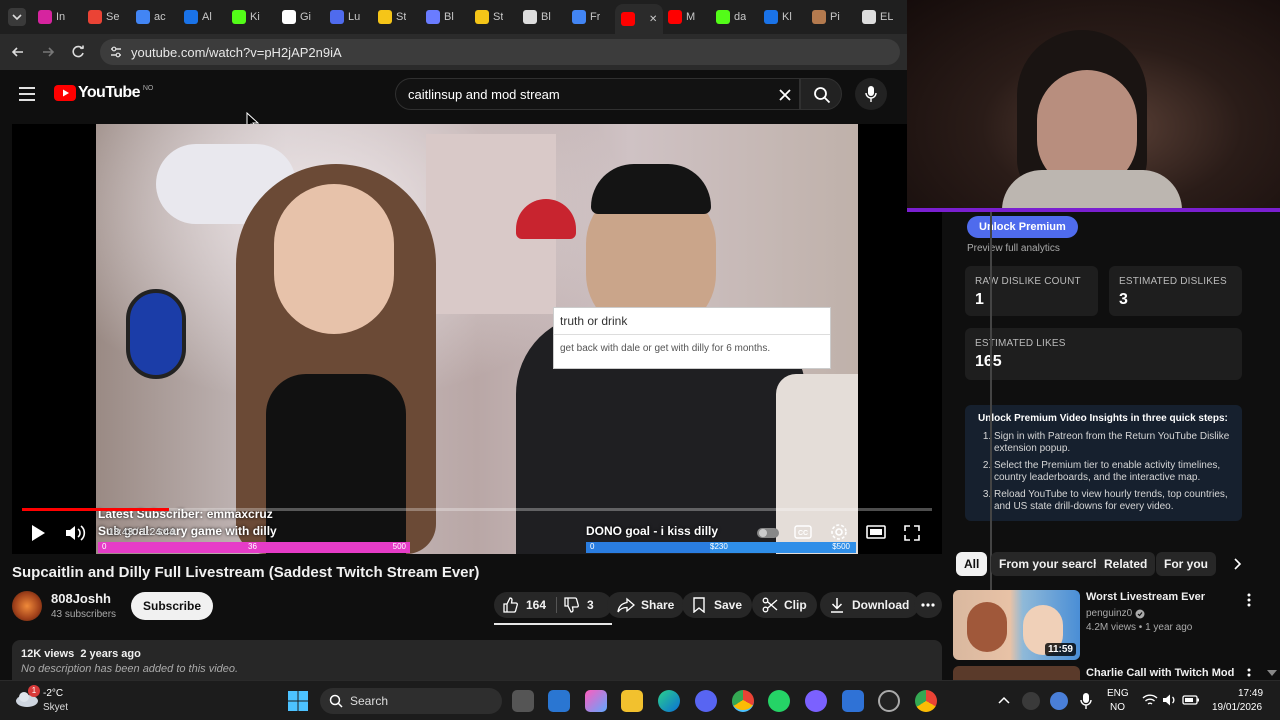 The image size is (1280, 720). Describe the element at coordinates (116, 52) in the screenshot. I see `site-info-icon` at that location.